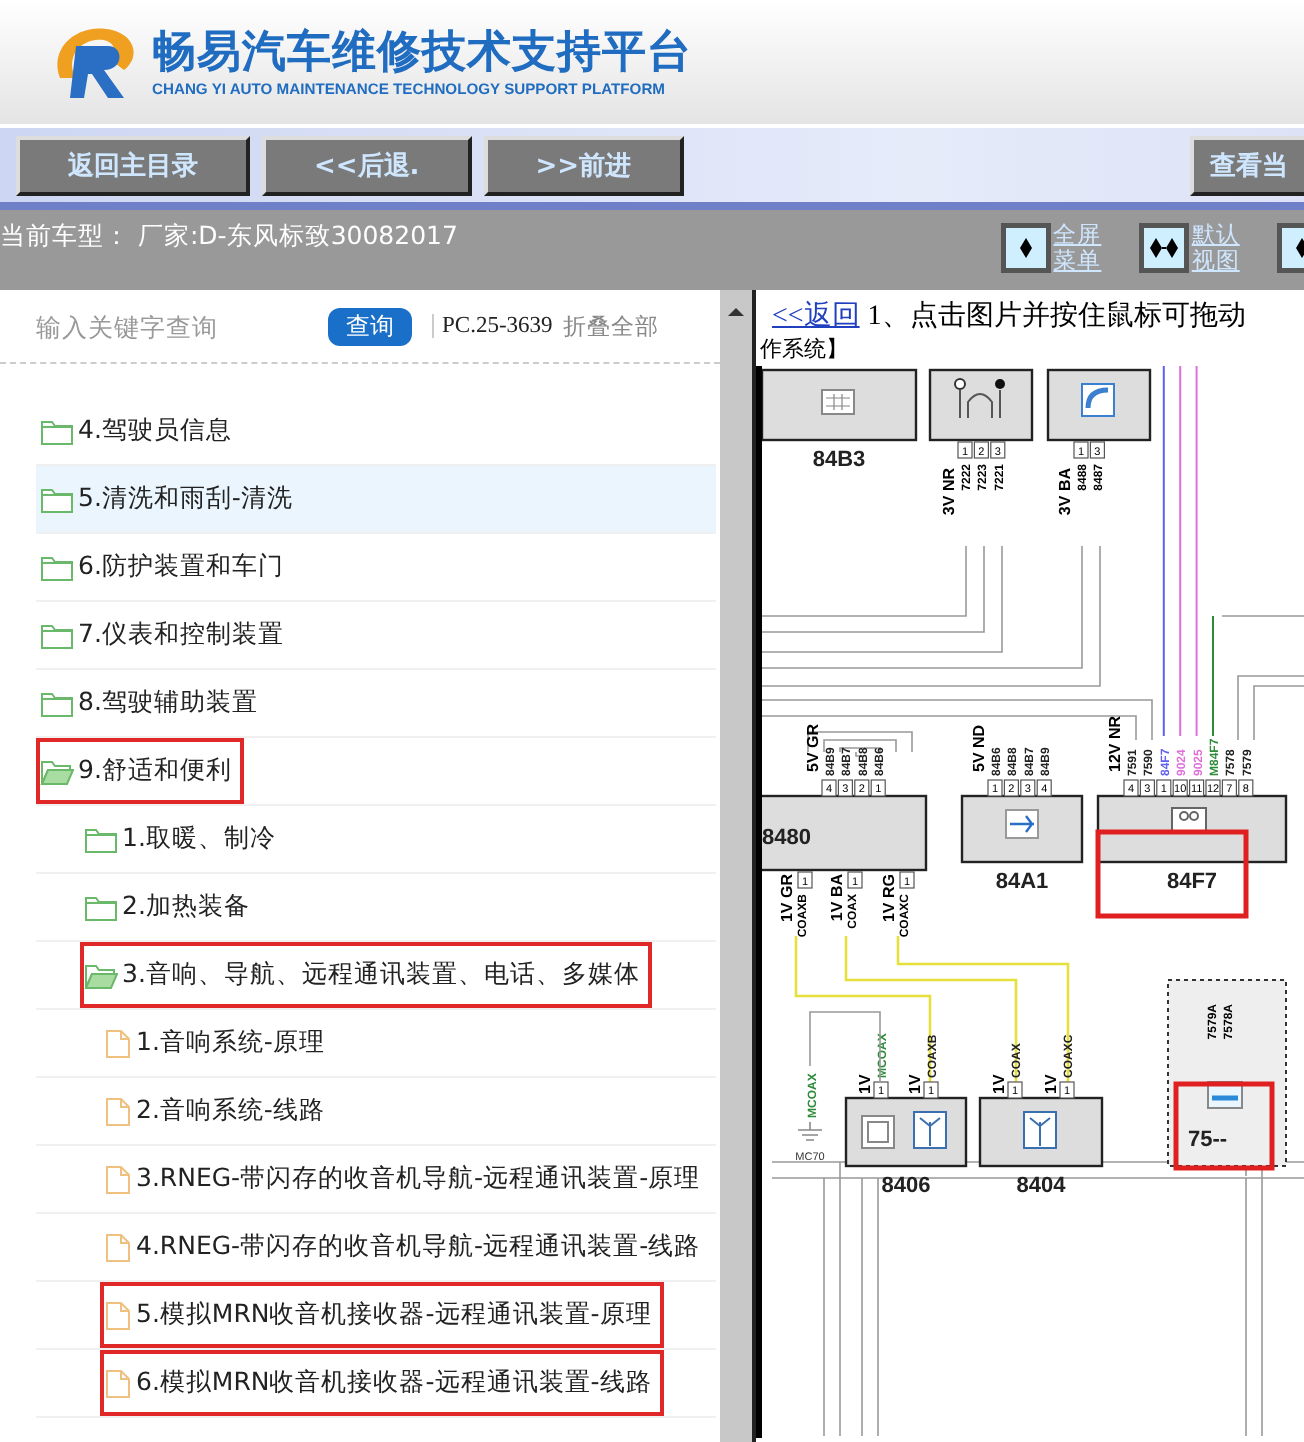 This screenshot has width=1304, height=1442. What do you see at coordinates (376, 840) in the screenshot?
I see `tree-item: 1.取暖、制冷` at bounding box center [376, 840].